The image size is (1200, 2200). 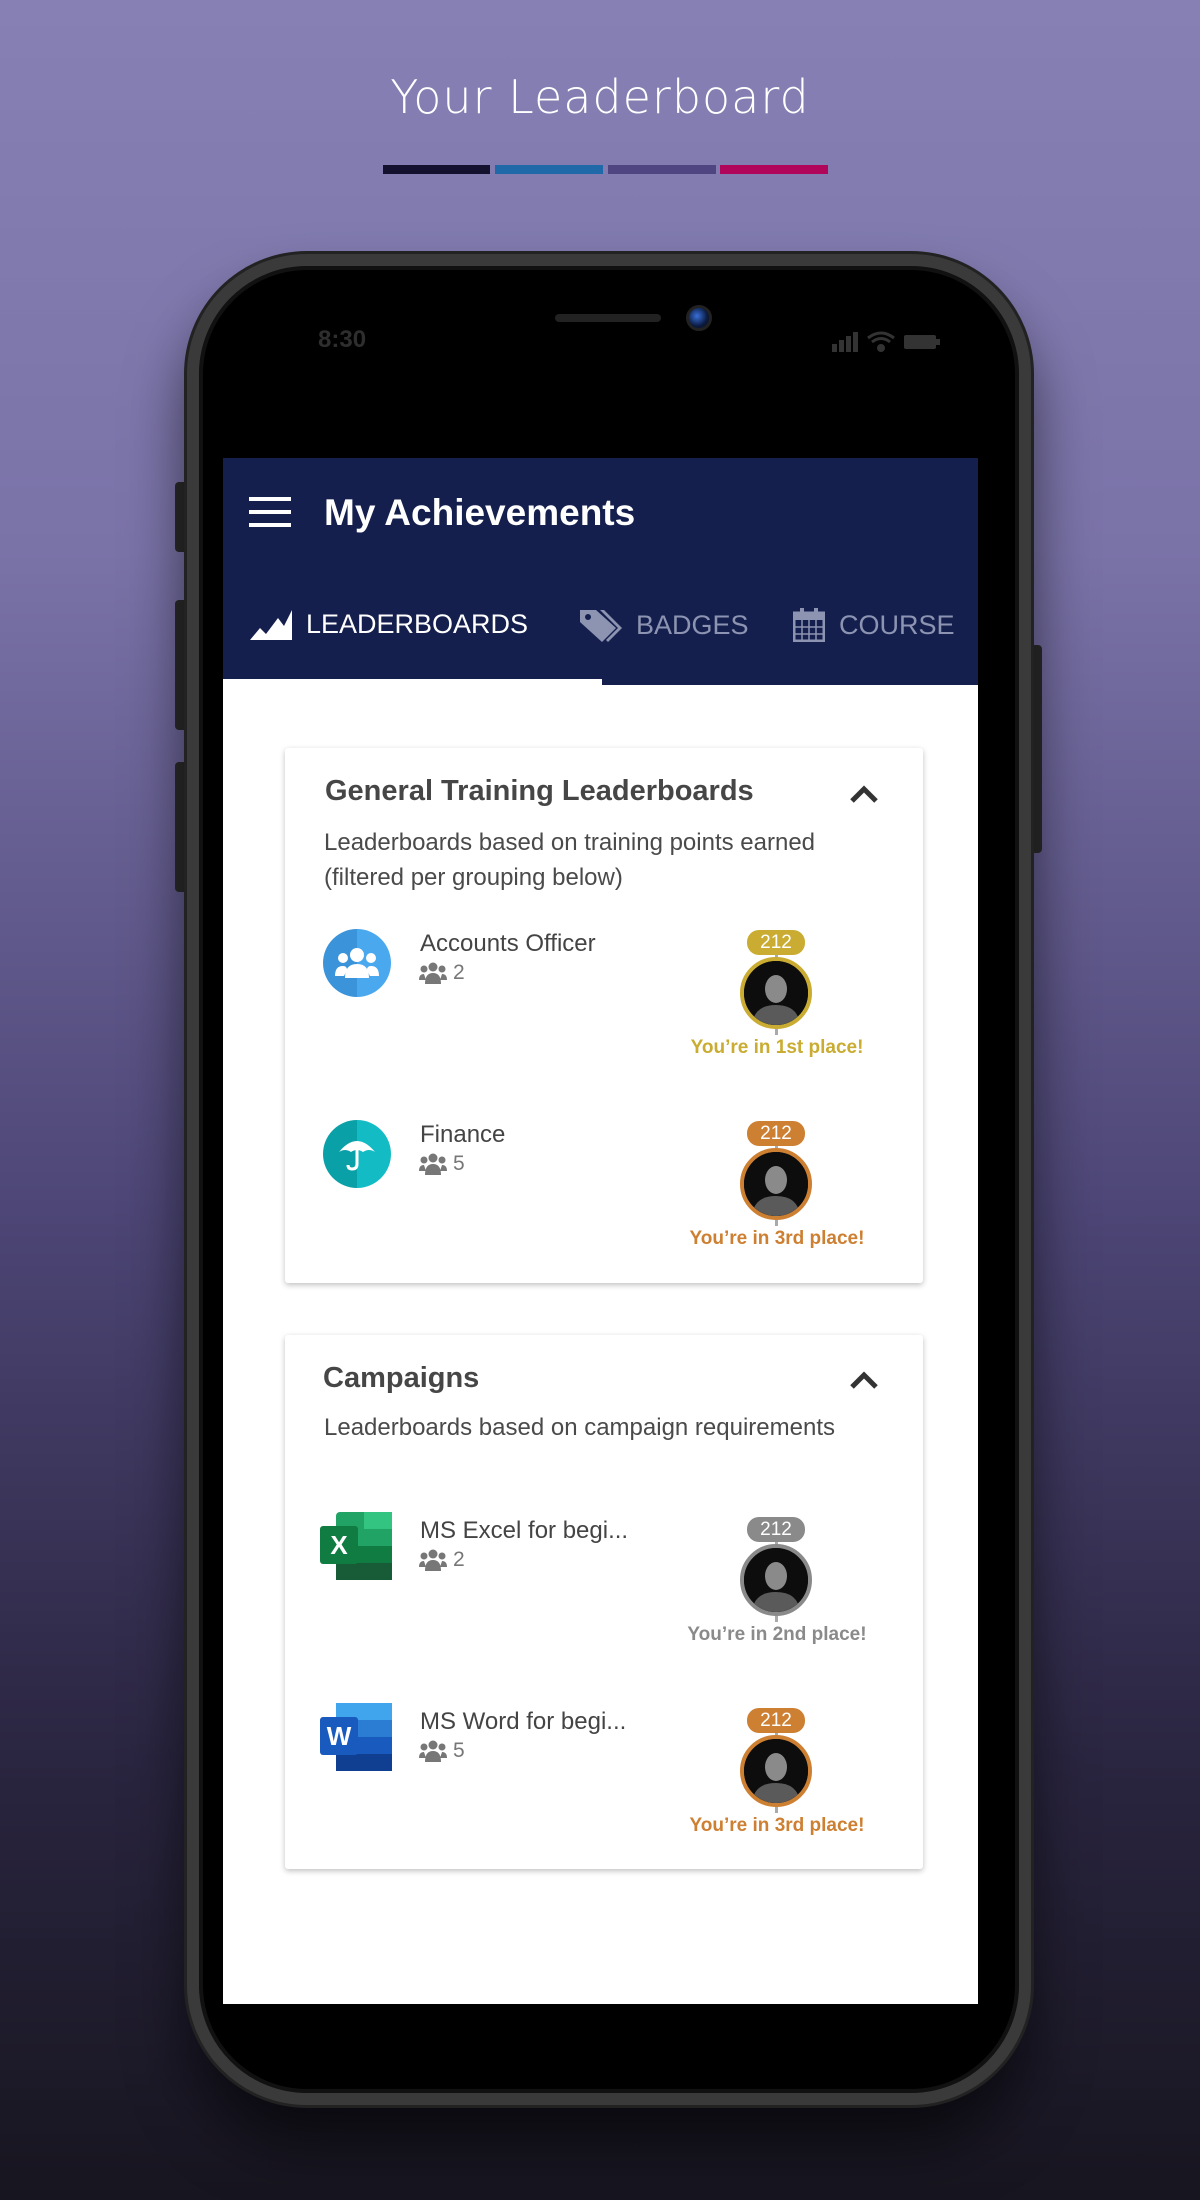 What do you see at coordinates (401, 1378) in the screenshot?
I see `section-title: Campaigns` at bounding box center [401, 1378].